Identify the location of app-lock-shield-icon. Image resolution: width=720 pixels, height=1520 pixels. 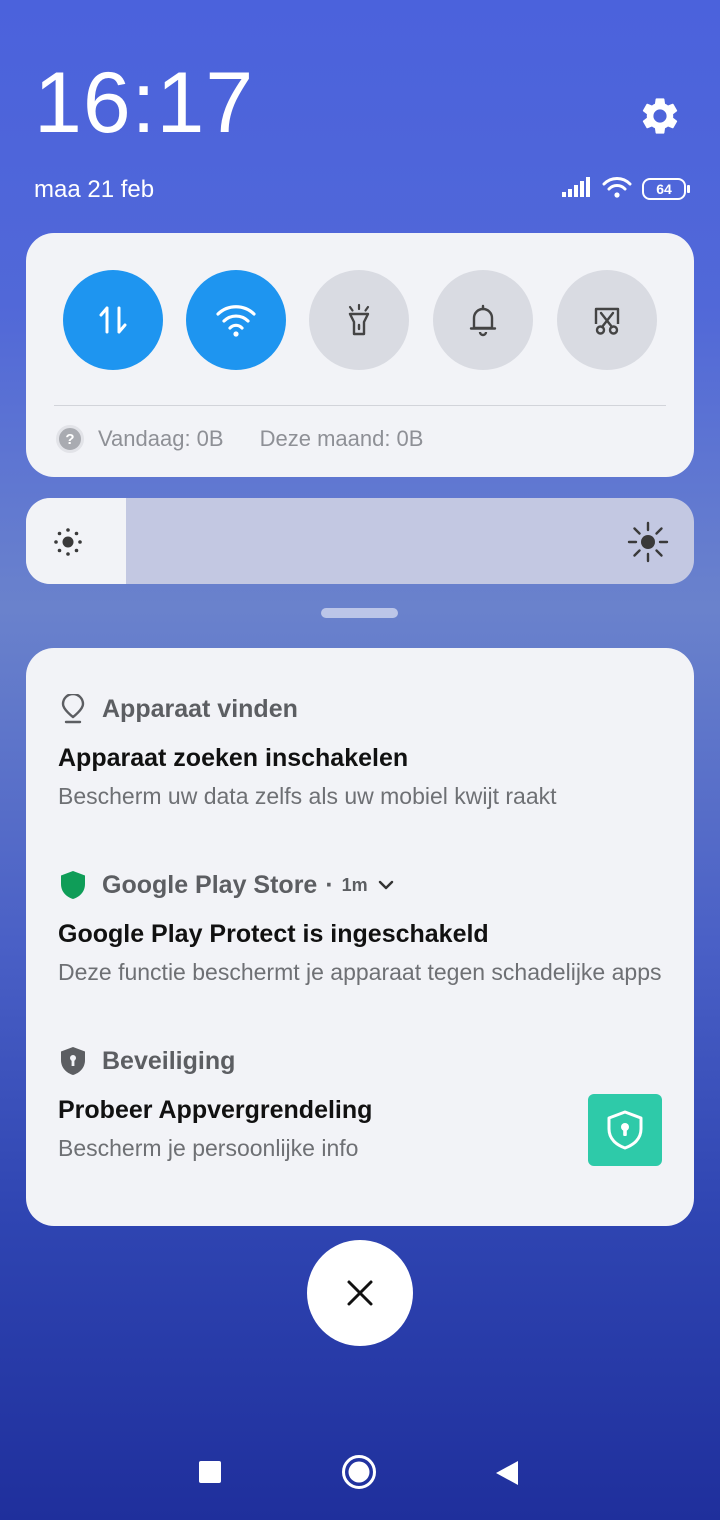
(625, 1130).